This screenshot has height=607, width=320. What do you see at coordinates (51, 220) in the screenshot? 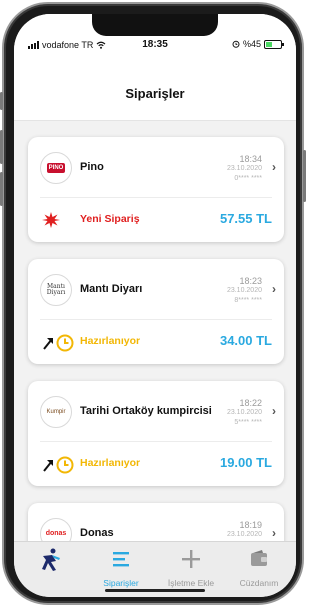
I see `new-order-icon` at bounding box center [51, 220].